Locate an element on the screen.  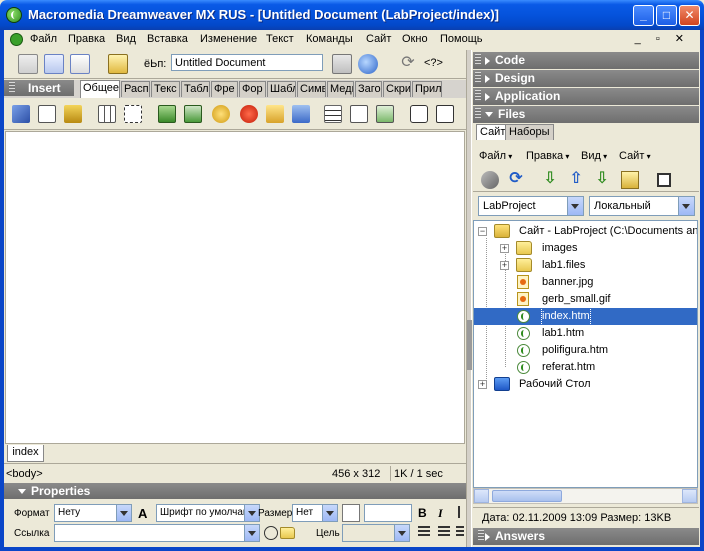
tab-common: Общее is located at coordinates (100, 89).